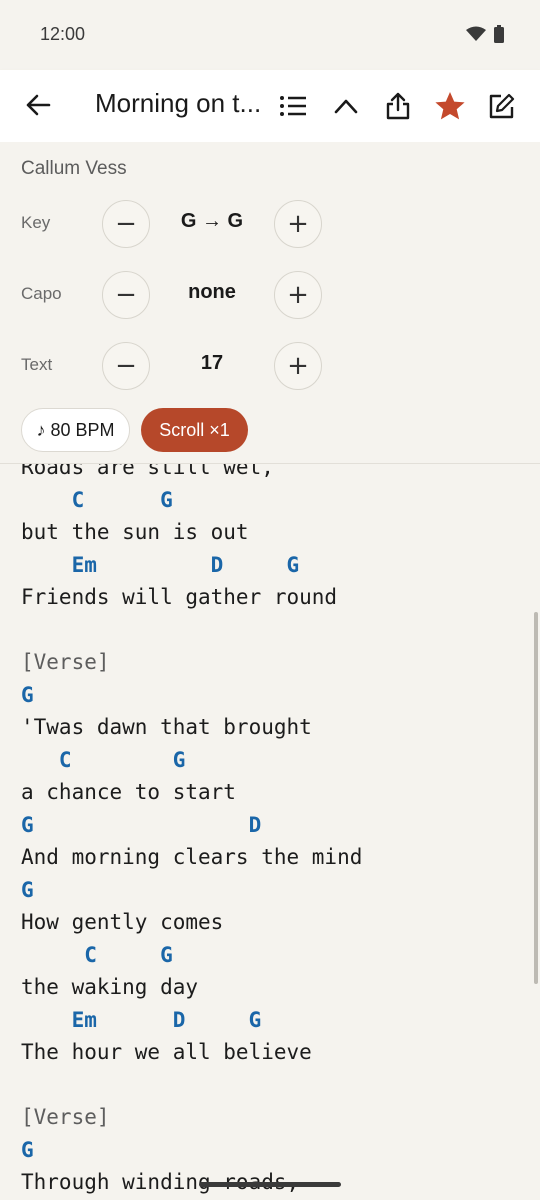  Describe the element at coordinates (536, 798) in the screenshot. I see `scrollbar-thumb` at that location.